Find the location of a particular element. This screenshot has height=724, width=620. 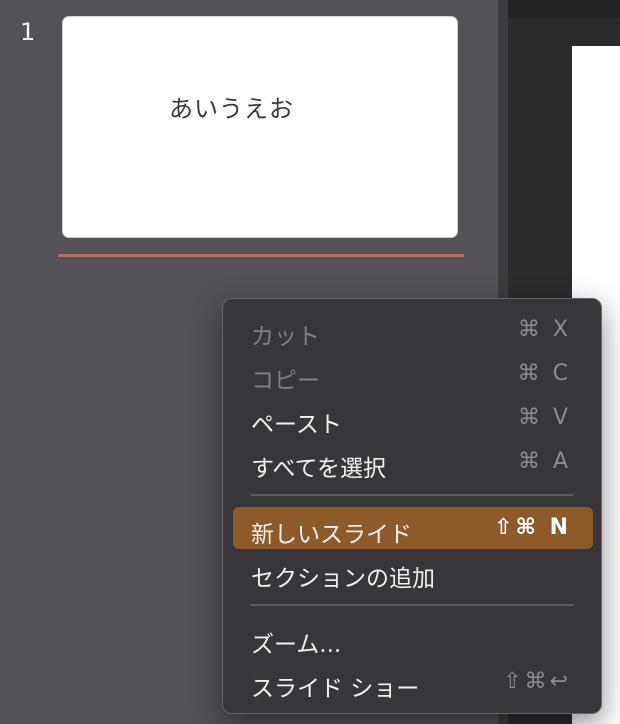

menu-item-copy-label: コピー is located at coordinates (285, 381).